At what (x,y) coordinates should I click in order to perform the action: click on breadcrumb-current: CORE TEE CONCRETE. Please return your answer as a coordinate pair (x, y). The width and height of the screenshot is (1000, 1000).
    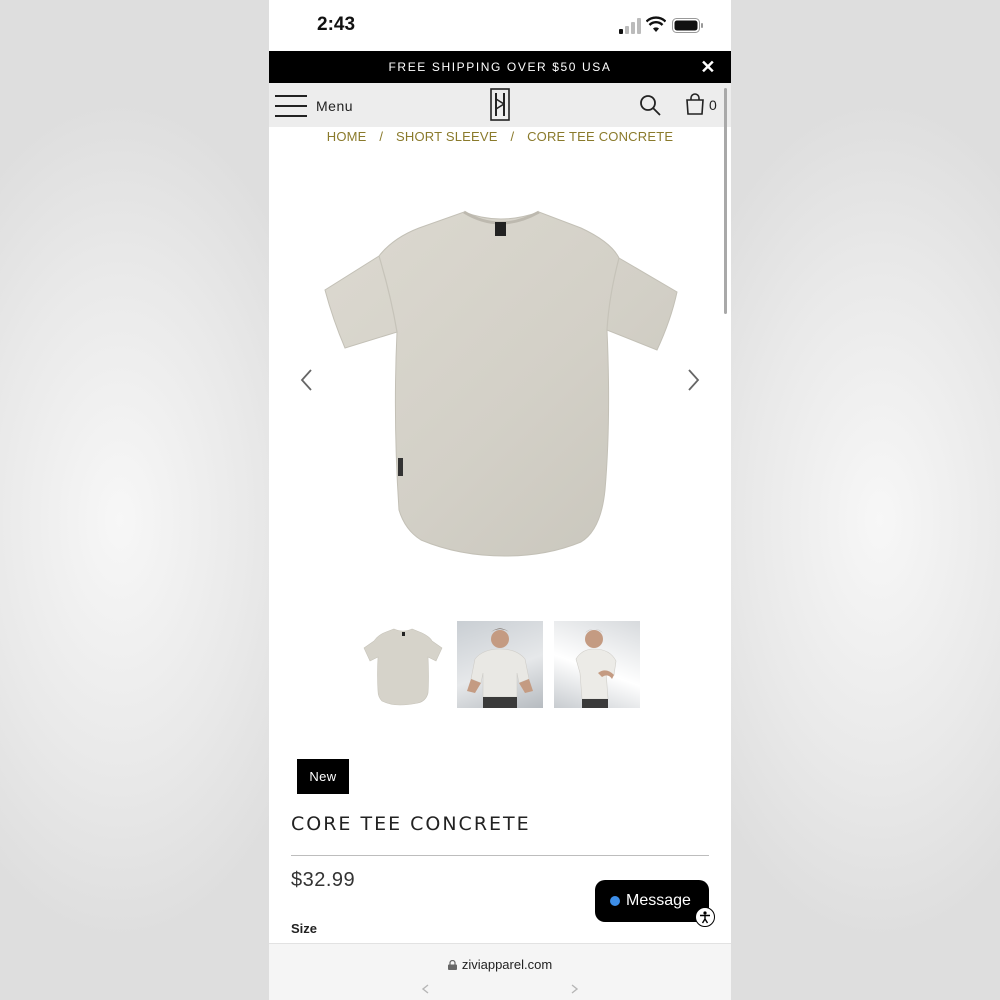
    Looking at the image, I should click on (600, 136).